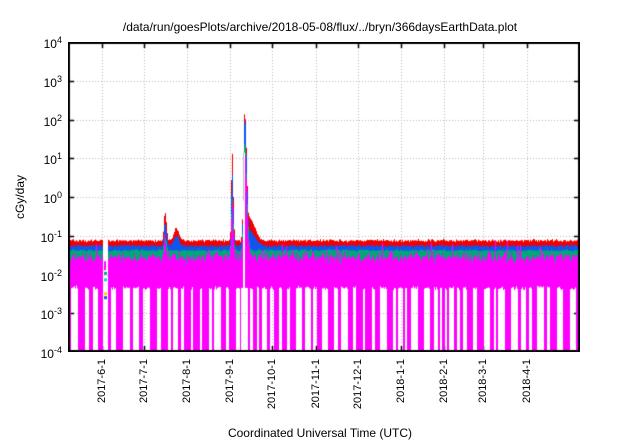 Image resolution: width=640 pixels, height=448 pixels. What do you see at coordinates (20, 197) in the screenshot?
I see `y-axis-title: cGy/day` at bounding box center [20, 197].